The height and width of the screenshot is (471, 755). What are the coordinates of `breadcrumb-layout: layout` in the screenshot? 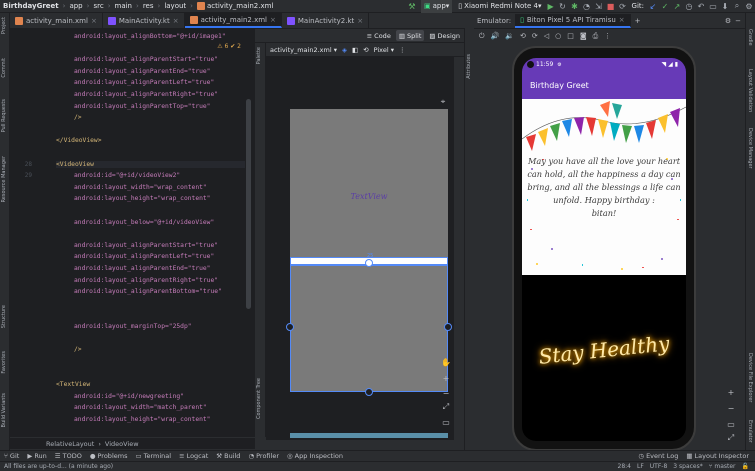 It's located at (175, 6).